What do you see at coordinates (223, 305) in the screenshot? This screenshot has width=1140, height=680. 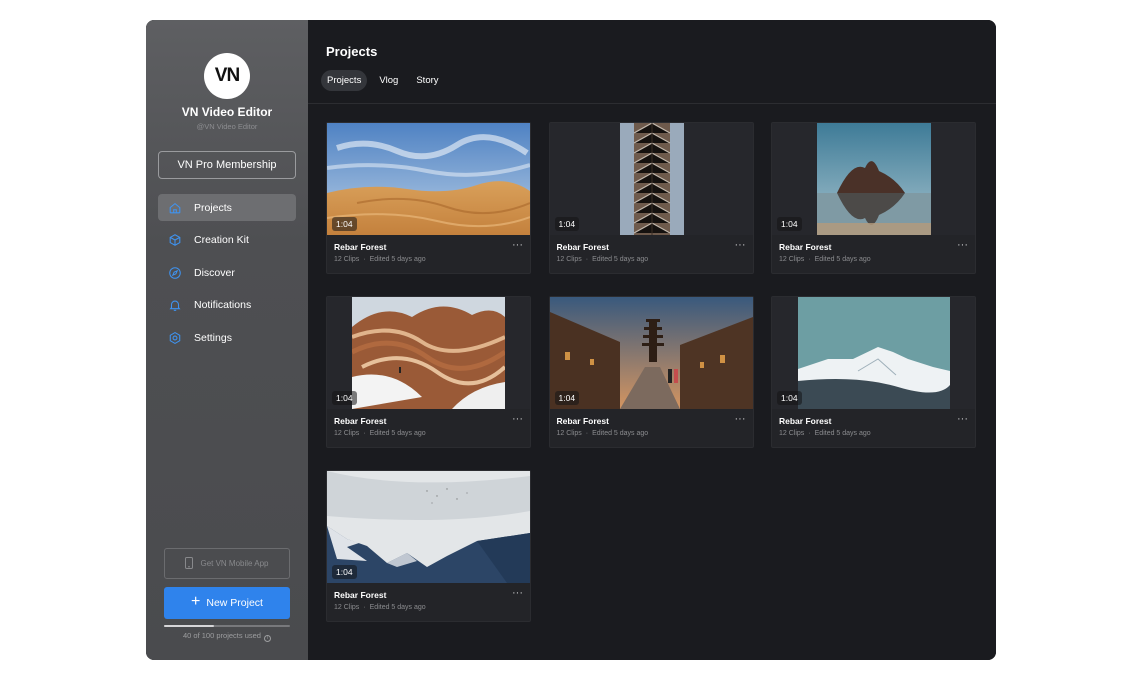 I see `sidebar-item-label: Notifications` at bounding box center [223, 305].